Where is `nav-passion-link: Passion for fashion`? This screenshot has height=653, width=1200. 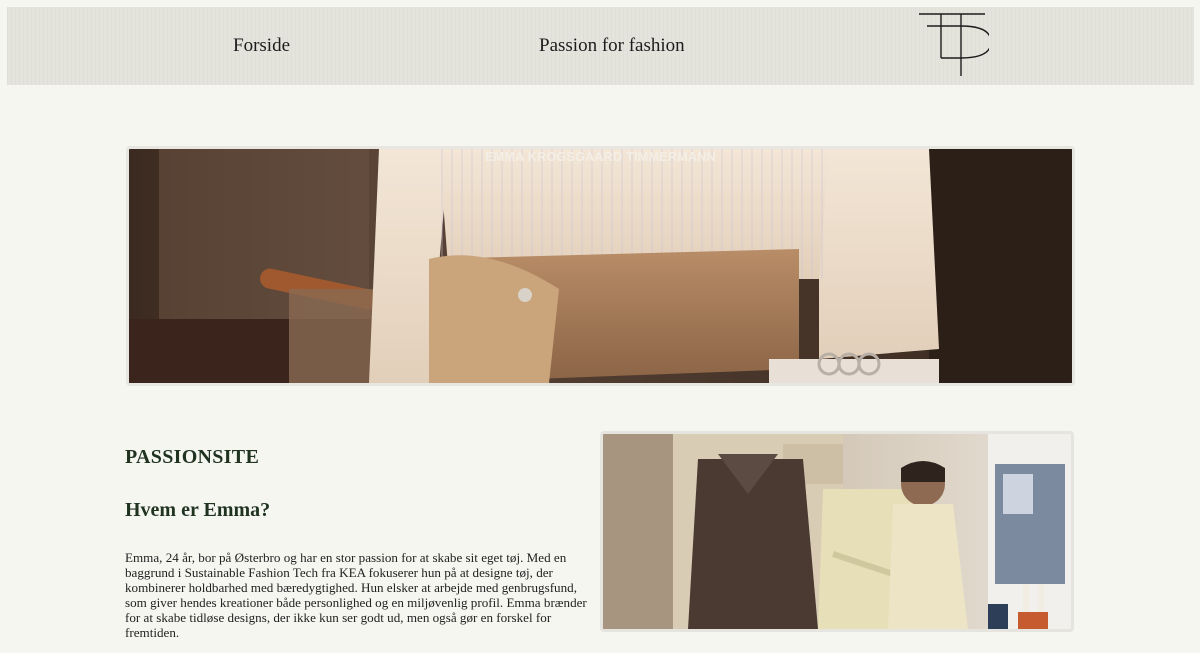
nav-passion-link: Passion for fashion is located at coordinates (612, 46).